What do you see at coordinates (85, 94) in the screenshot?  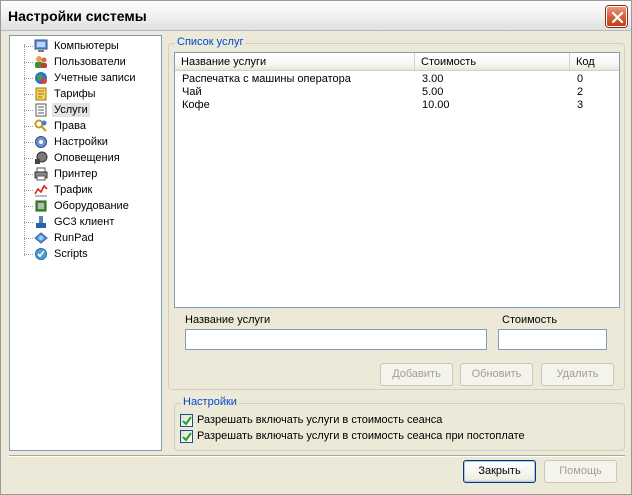 I see `tree-item-tariffs: Тарифы` at bounding box center [85, 94].